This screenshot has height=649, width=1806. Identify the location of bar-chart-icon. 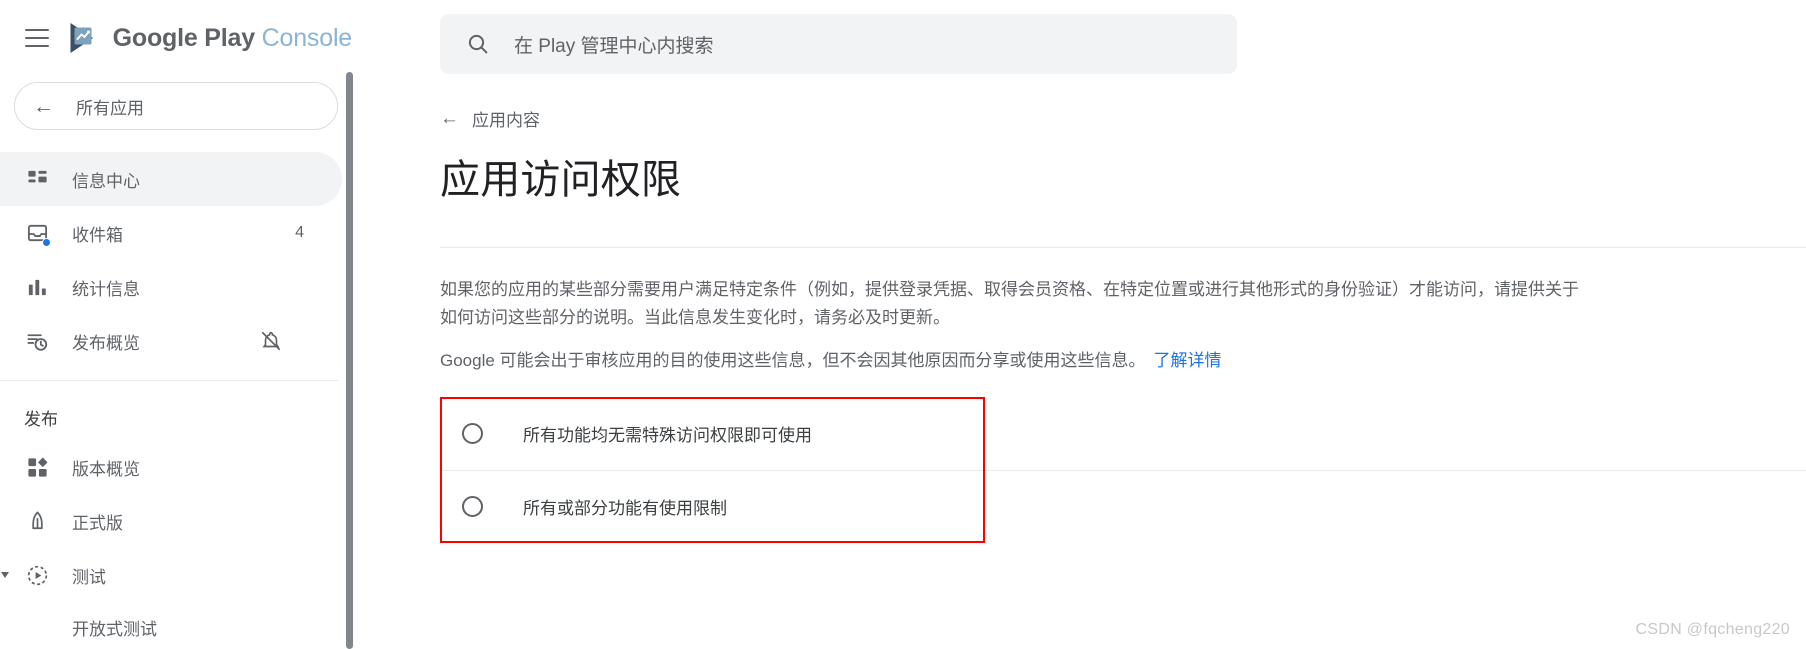
(37, 287).